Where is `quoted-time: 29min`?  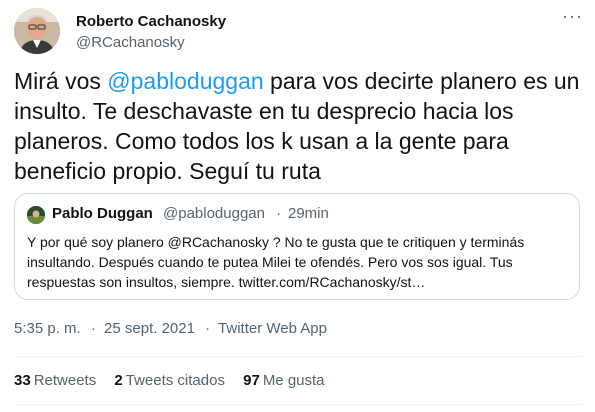
quoted-time: 29min is located at coordinates (308, 213).